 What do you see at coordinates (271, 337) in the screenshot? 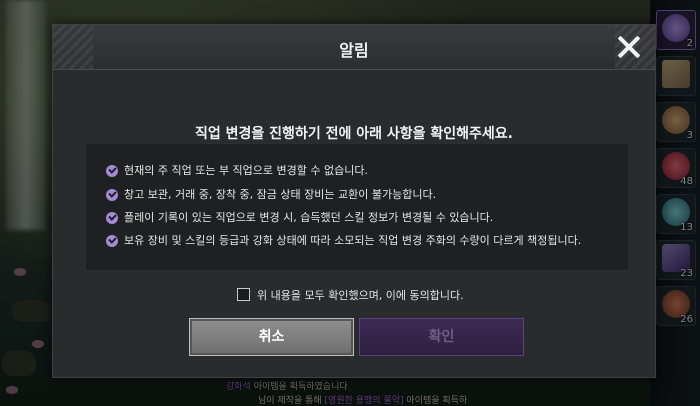
I see `cancel-button: 취소` at bounding box center [271, 337].